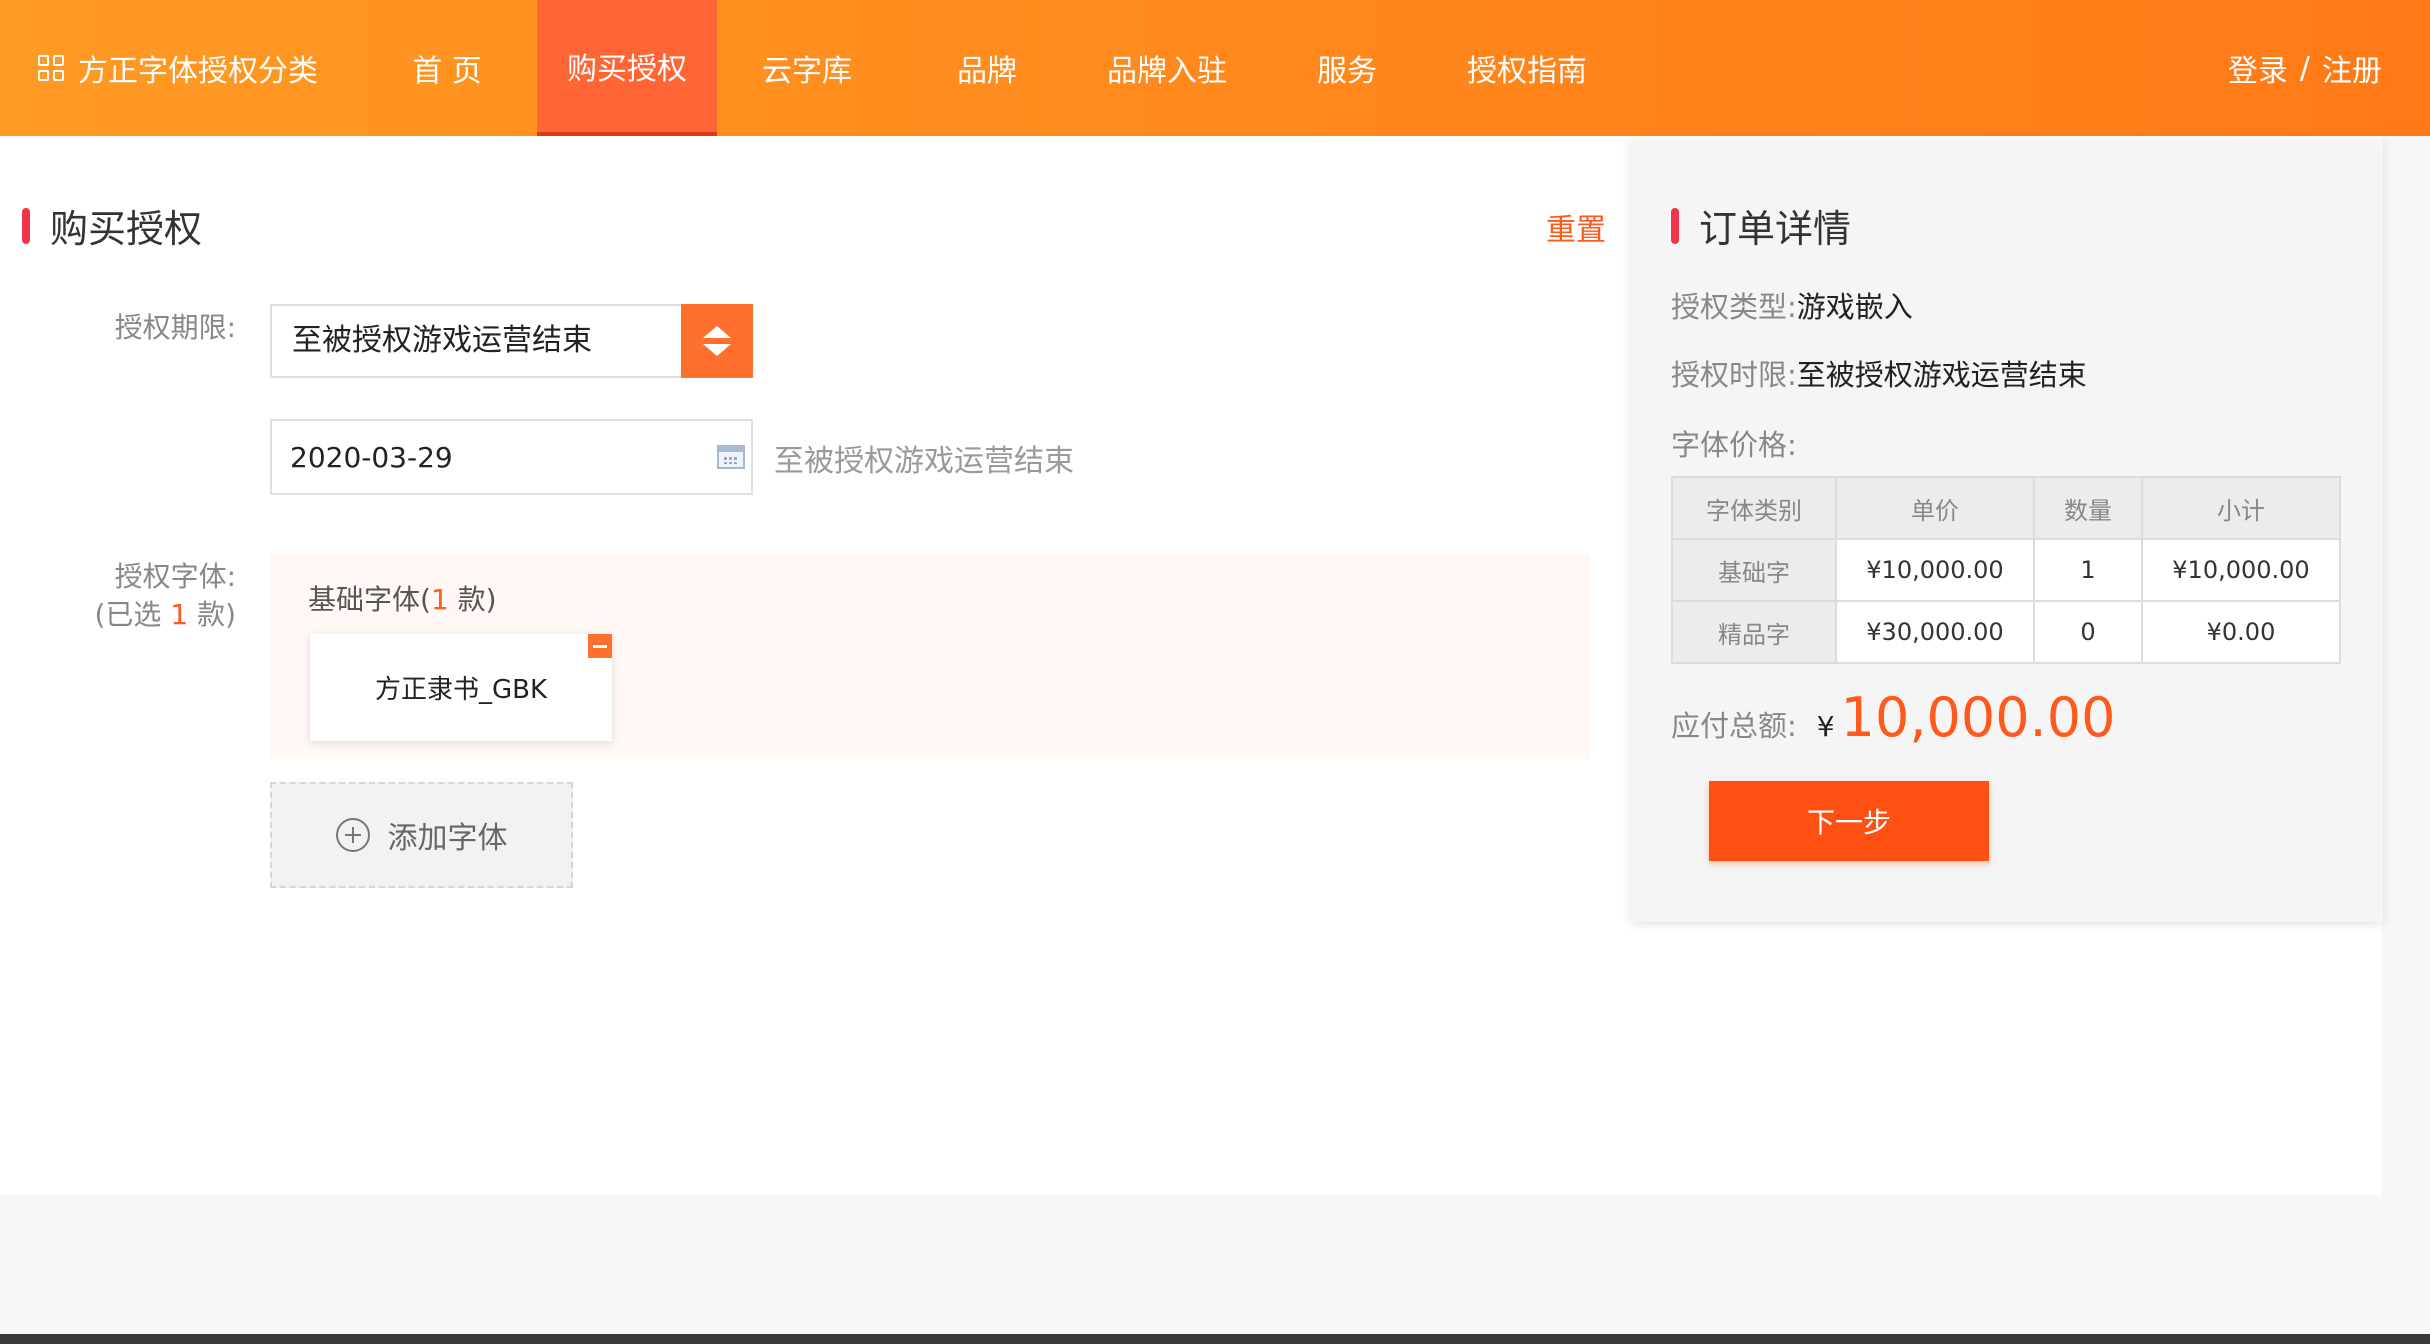  I want to click on nav-item-label: 云字库, so click(807, 71).